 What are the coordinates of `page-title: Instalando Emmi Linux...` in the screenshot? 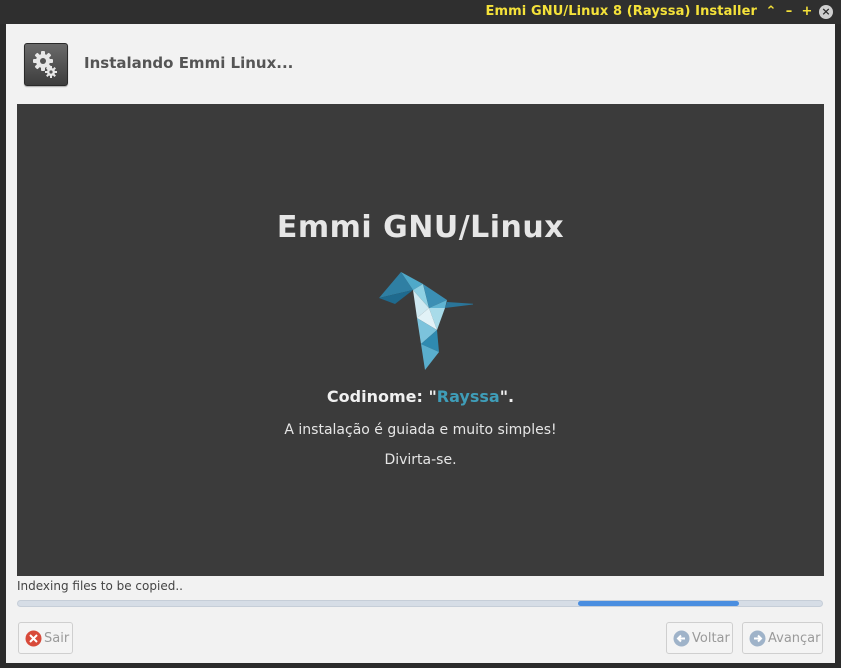 It's located at (189, 63).